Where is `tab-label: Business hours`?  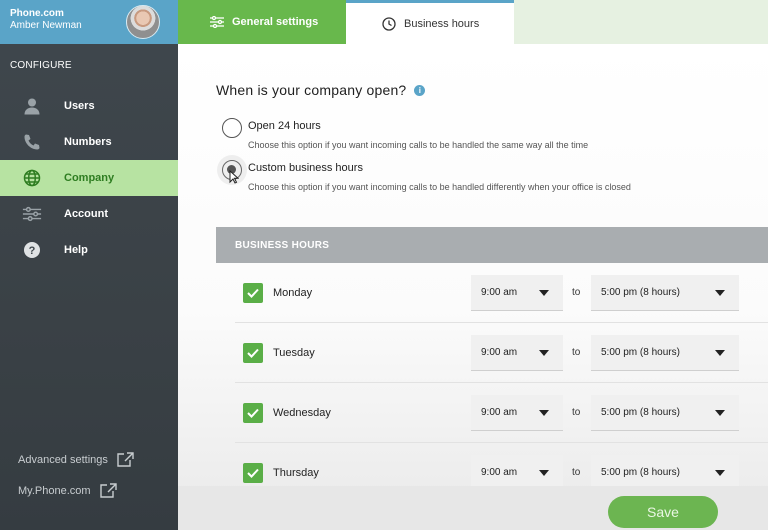 tab-label: Business hours is located at coordinates (442, 23).